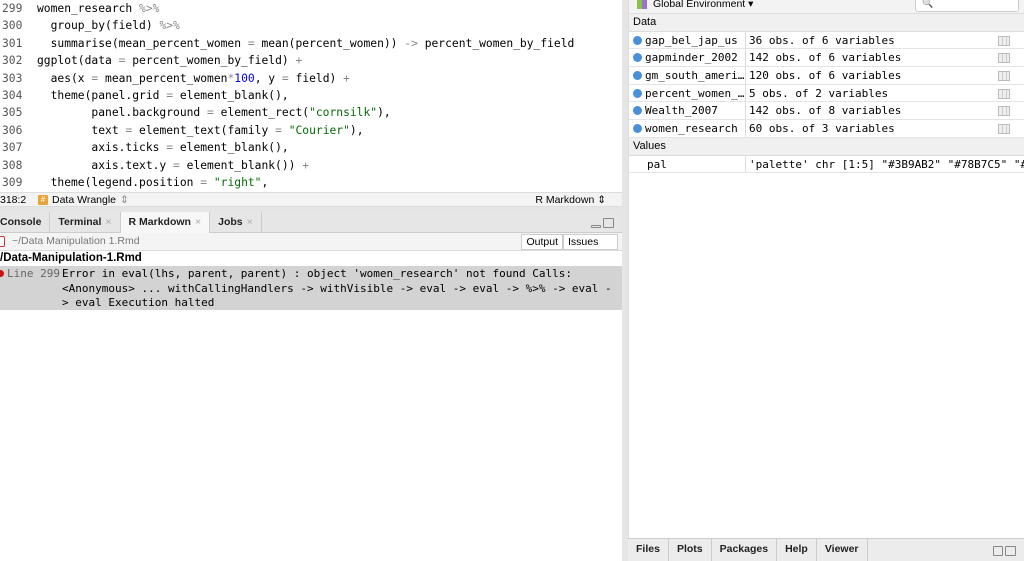  I want to click on code-token: element_rect(, so click(261, 113).